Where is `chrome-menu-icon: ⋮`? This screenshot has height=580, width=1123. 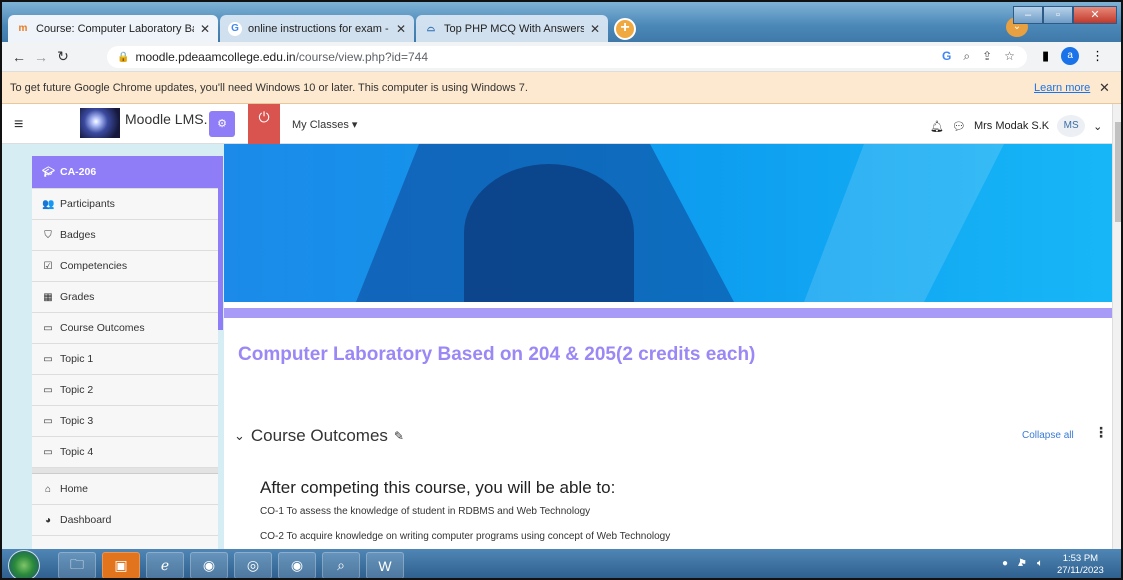 chrome-menu-icon: ⋮ is located at coordinates (1097, 56).